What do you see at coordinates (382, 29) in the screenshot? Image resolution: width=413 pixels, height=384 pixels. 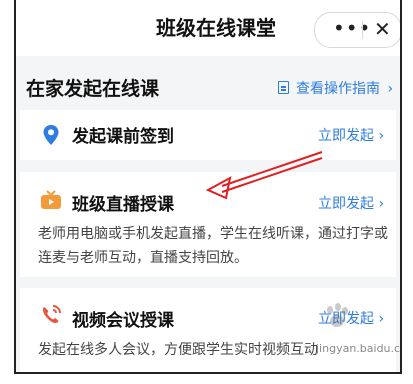 I see `close-icon: ✕` at bounding box center [382, 29].